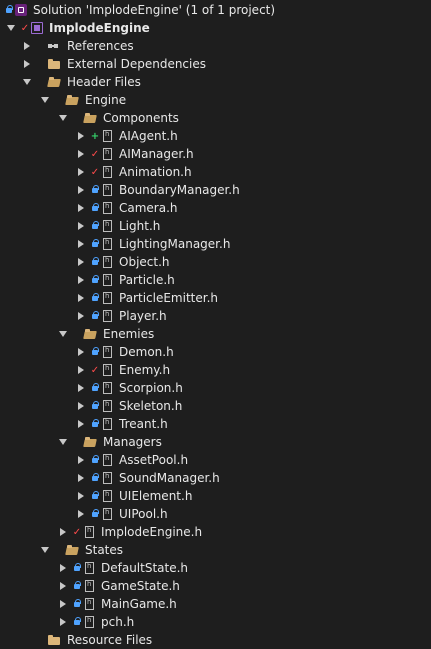  Describe the element at coordinates (168, 298) in the screenshot. I see `file-label: ParticleEmitter.h` at that location.